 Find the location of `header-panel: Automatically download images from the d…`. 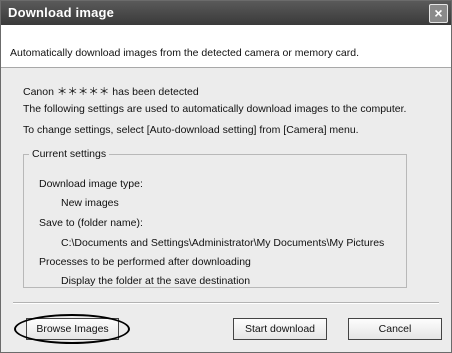

header-panel: Automatically download images from the d… is located at coordinates (226, 46).